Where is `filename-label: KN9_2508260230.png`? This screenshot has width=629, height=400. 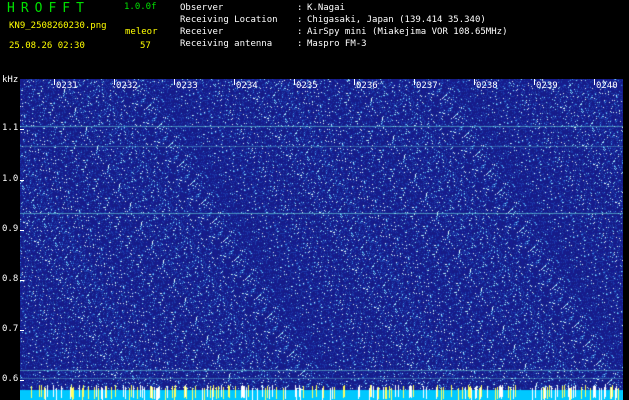
filename-label: KN9_2508260230.png is located at coordinates (58, 26).